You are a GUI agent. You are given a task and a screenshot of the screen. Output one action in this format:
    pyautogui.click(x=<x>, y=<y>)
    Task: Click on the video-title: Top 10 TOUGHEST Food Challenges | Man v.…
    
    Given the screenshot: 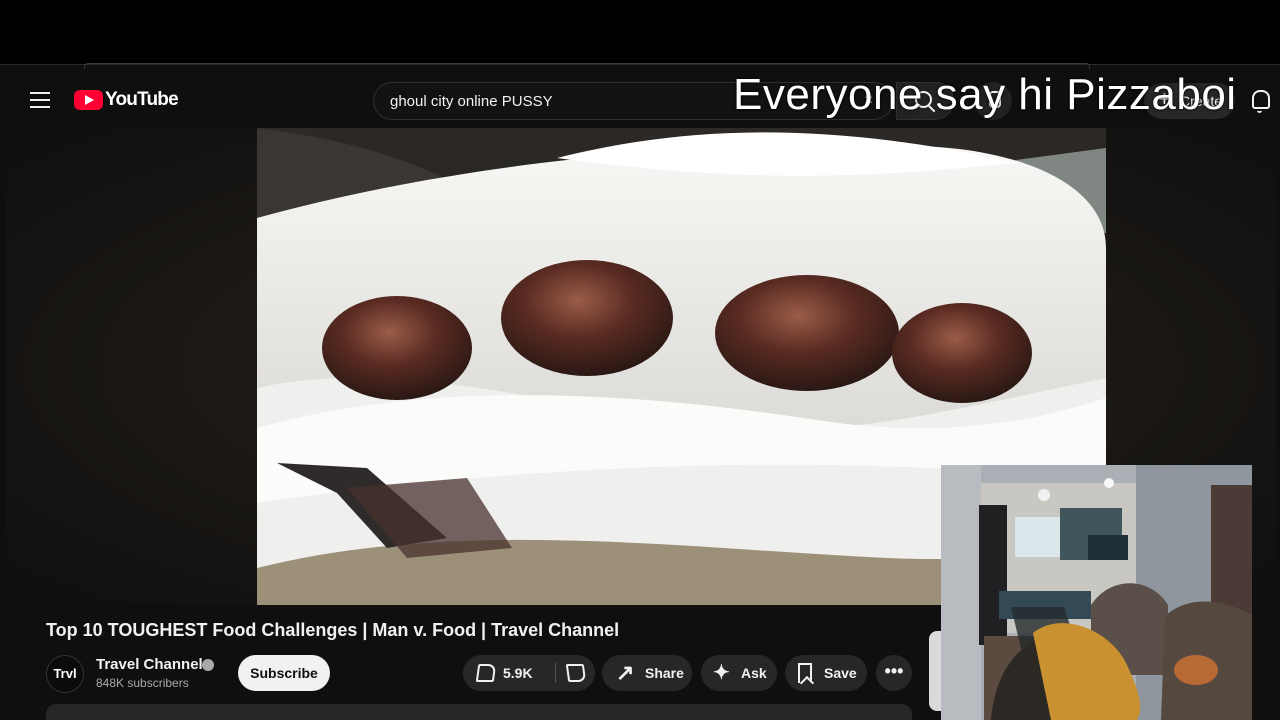 What is the action you would take?
    pyautogui.click(x=333, y=630)
    